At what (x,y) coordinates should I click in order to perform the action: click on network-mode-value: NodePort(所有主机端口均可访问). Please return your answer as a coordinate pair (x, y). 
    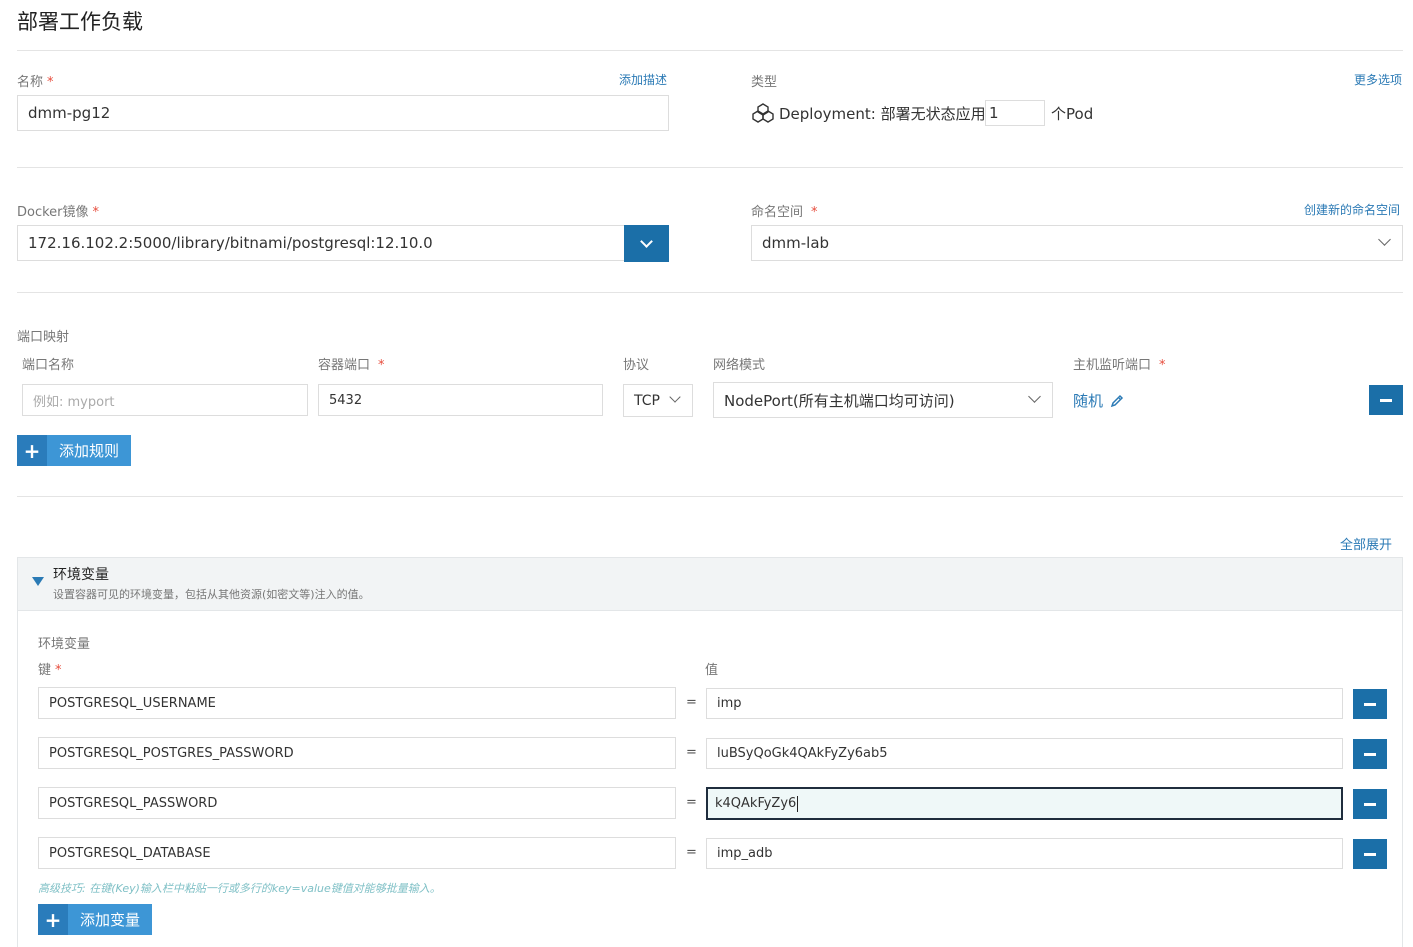
    Looking at the image, I should click on (839, 400).